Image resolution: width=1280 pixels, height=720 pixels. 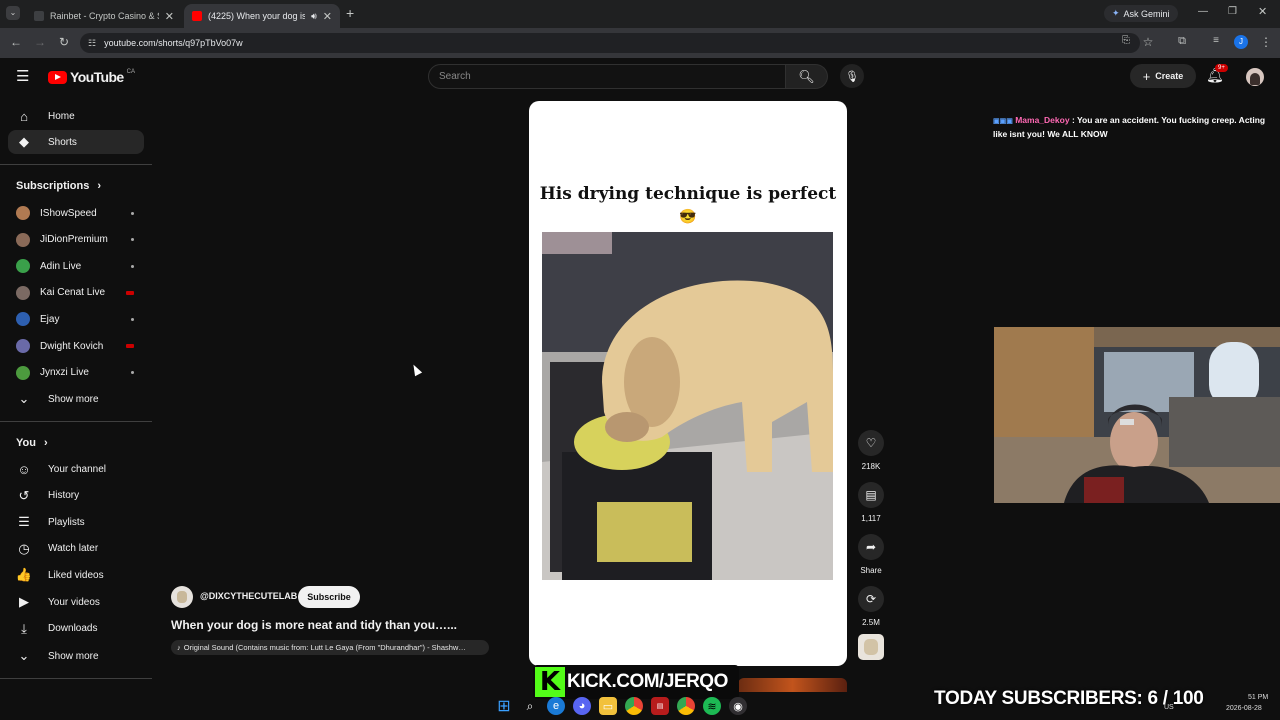 I want to click on sidebar-item-label: Watch later, so click(x=73, y=549).